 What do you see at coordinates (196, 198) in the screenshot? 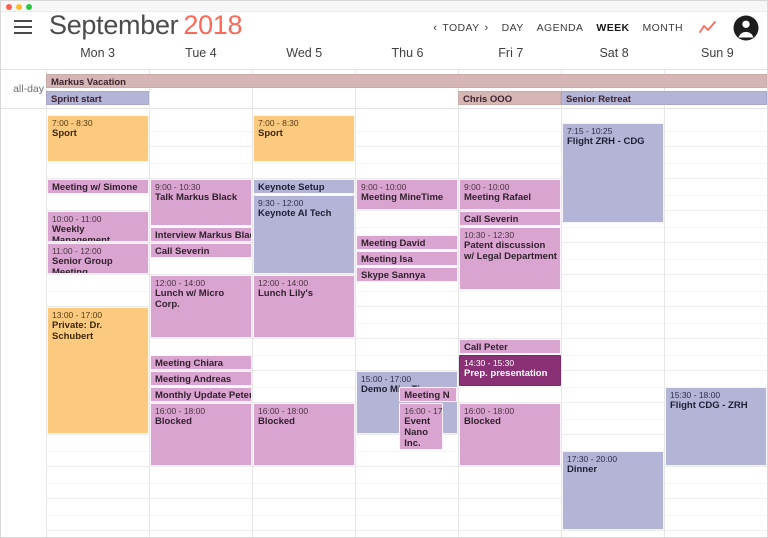
I see `event-title: Talk Markus Black` at bounding box center [196, 198].